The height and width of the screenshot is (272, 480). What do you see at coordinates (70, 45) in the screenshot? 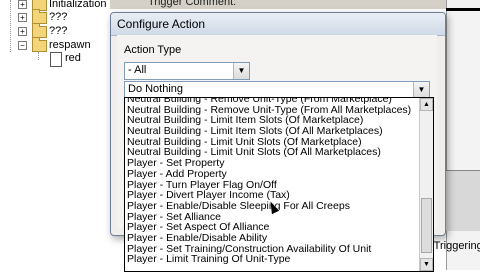
I see `tree-item-label: respawn` at bounding box center [70, 45].